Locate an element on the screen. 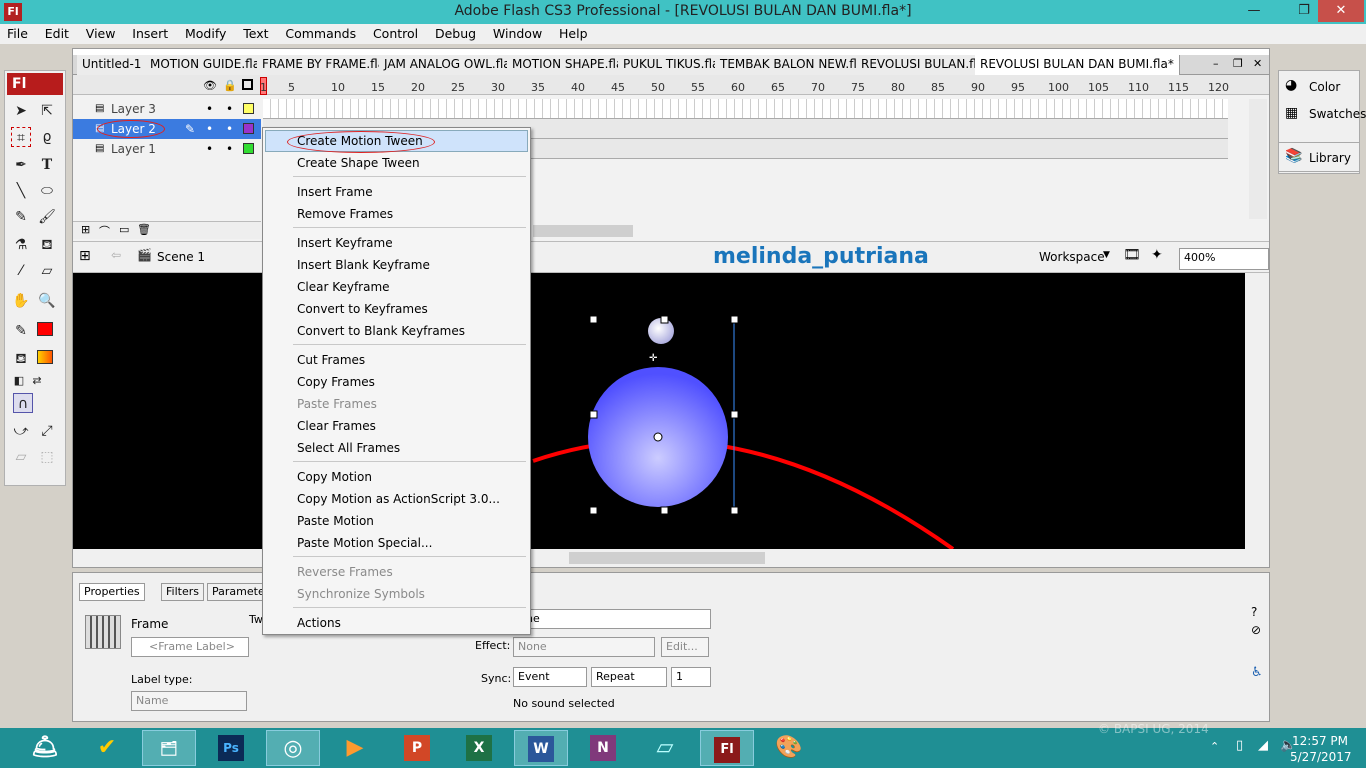  tab-revolusi-bulan: REVOLUSI BULAN.fla is located at coordinates (923, 65).